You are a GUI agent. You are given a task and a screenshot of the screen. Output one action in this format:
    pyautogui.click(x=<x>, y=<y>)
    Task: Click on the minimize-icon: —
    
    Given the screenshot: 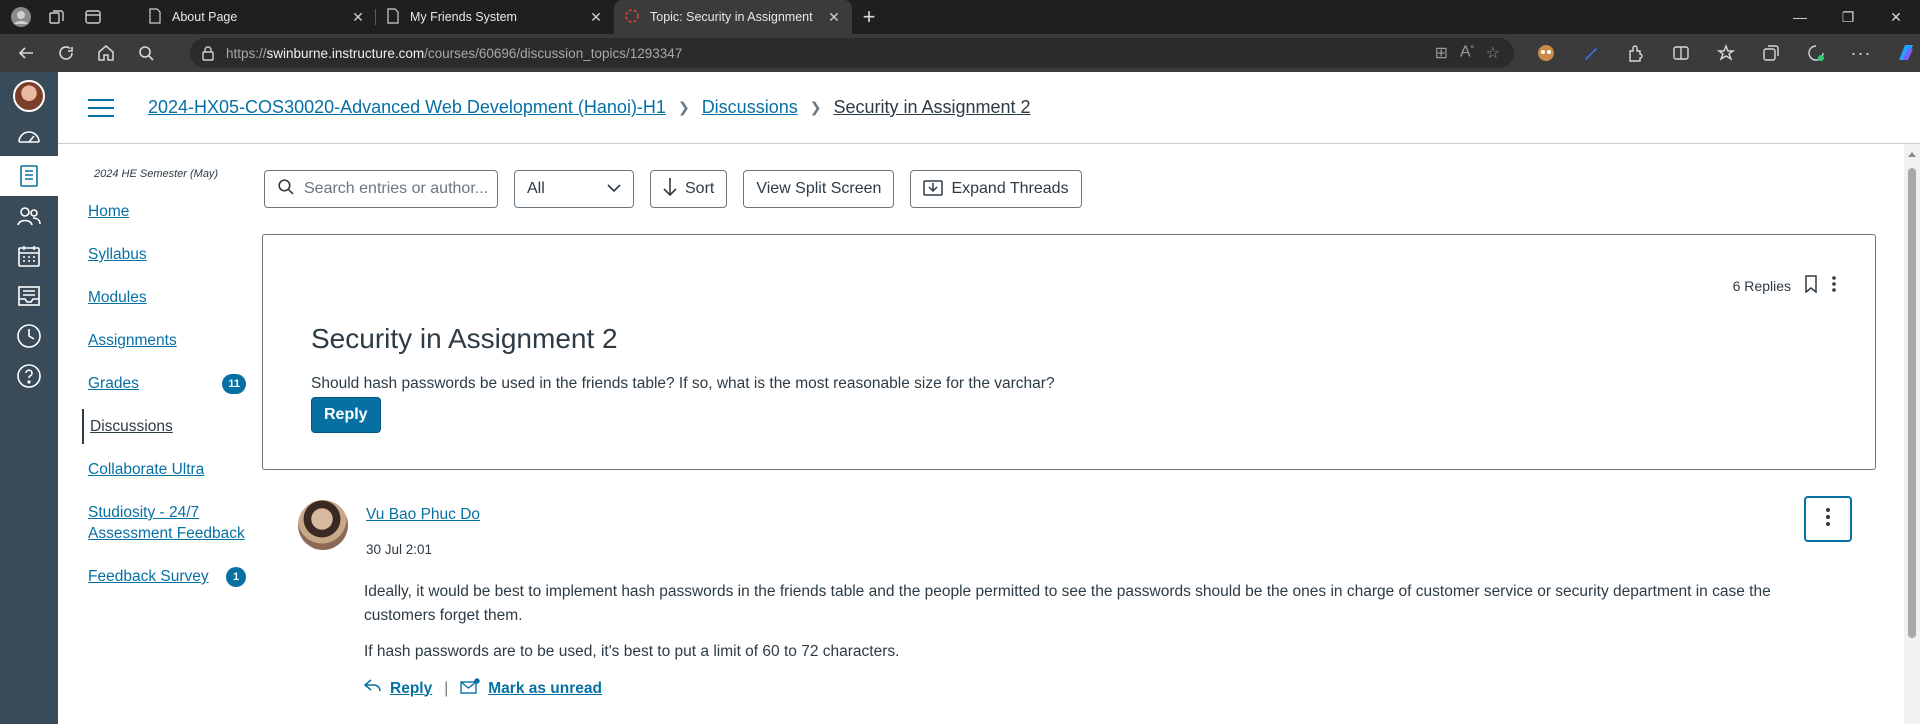 What is the action you would take?
    pyautogui.click(x=1800, y=17)
    